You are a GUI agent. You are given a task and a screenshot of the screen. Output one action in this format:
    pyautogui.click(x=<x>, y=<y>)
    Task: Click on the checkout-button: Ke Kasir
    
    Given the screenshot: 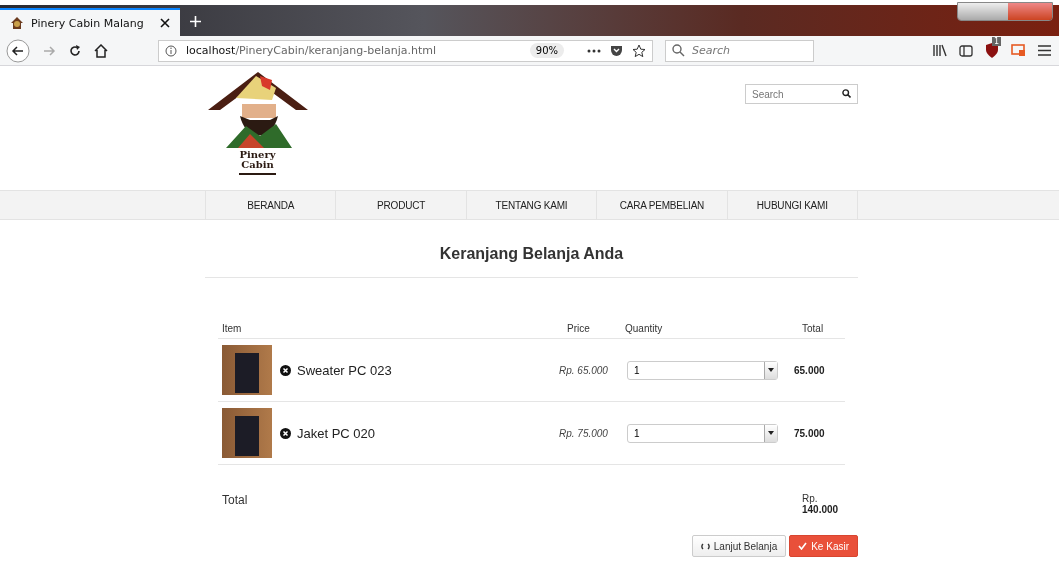 What is the action you would take?
    pyautogui.click(x=823, y=546)
    